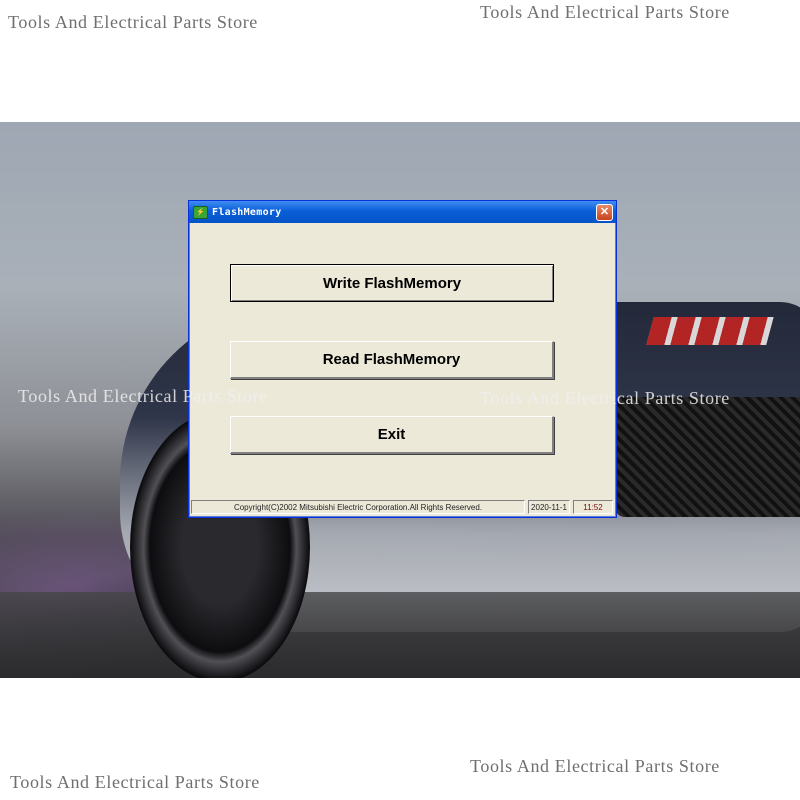 This screenshot has width=800, height=800. Describe the element at coordinates (400, 635) in the screenshot. I see `ground` at that location.